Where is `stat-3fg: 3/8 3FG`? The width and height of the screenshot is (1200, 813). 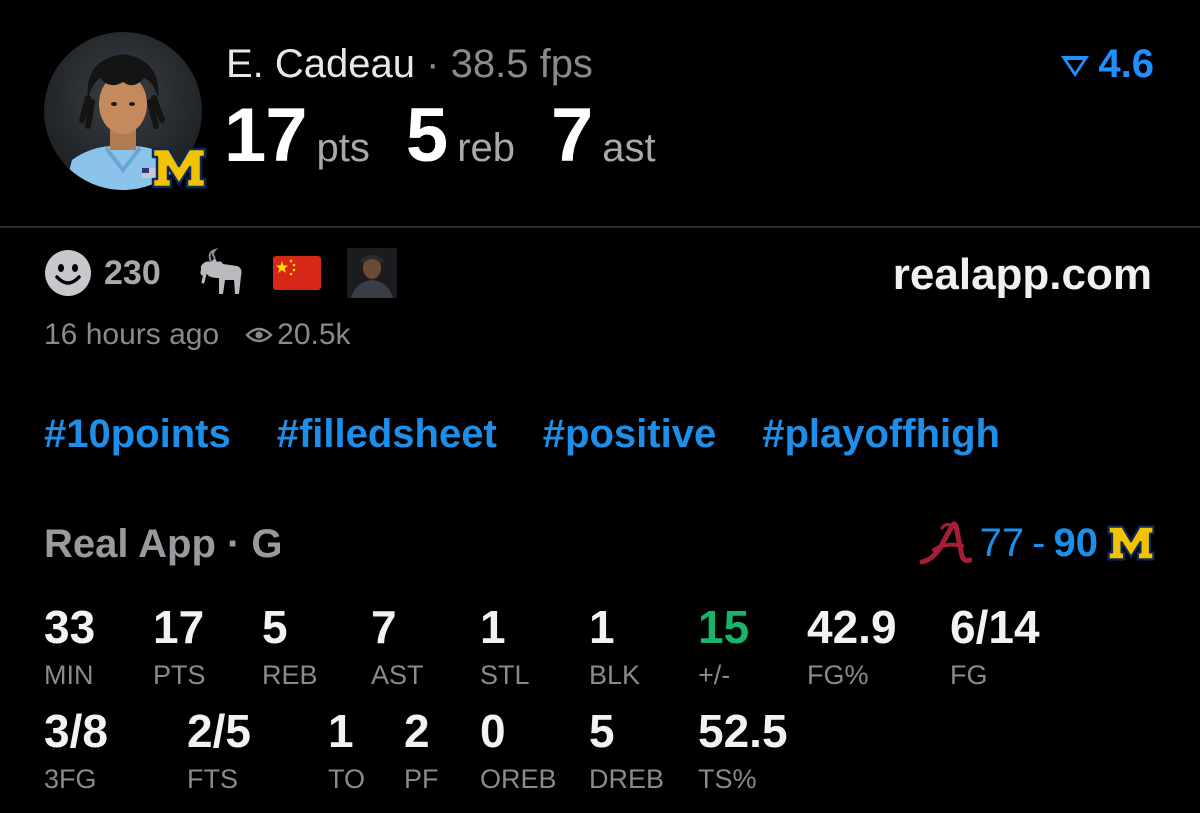
stat-3fg: 3/8 3FG is located at coordinates (76, 751).